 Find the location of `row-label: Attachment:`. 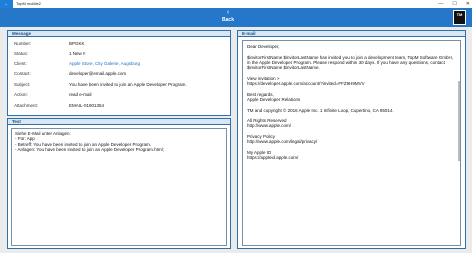

row-label: Attachment: is located at coordinates (26, 105).